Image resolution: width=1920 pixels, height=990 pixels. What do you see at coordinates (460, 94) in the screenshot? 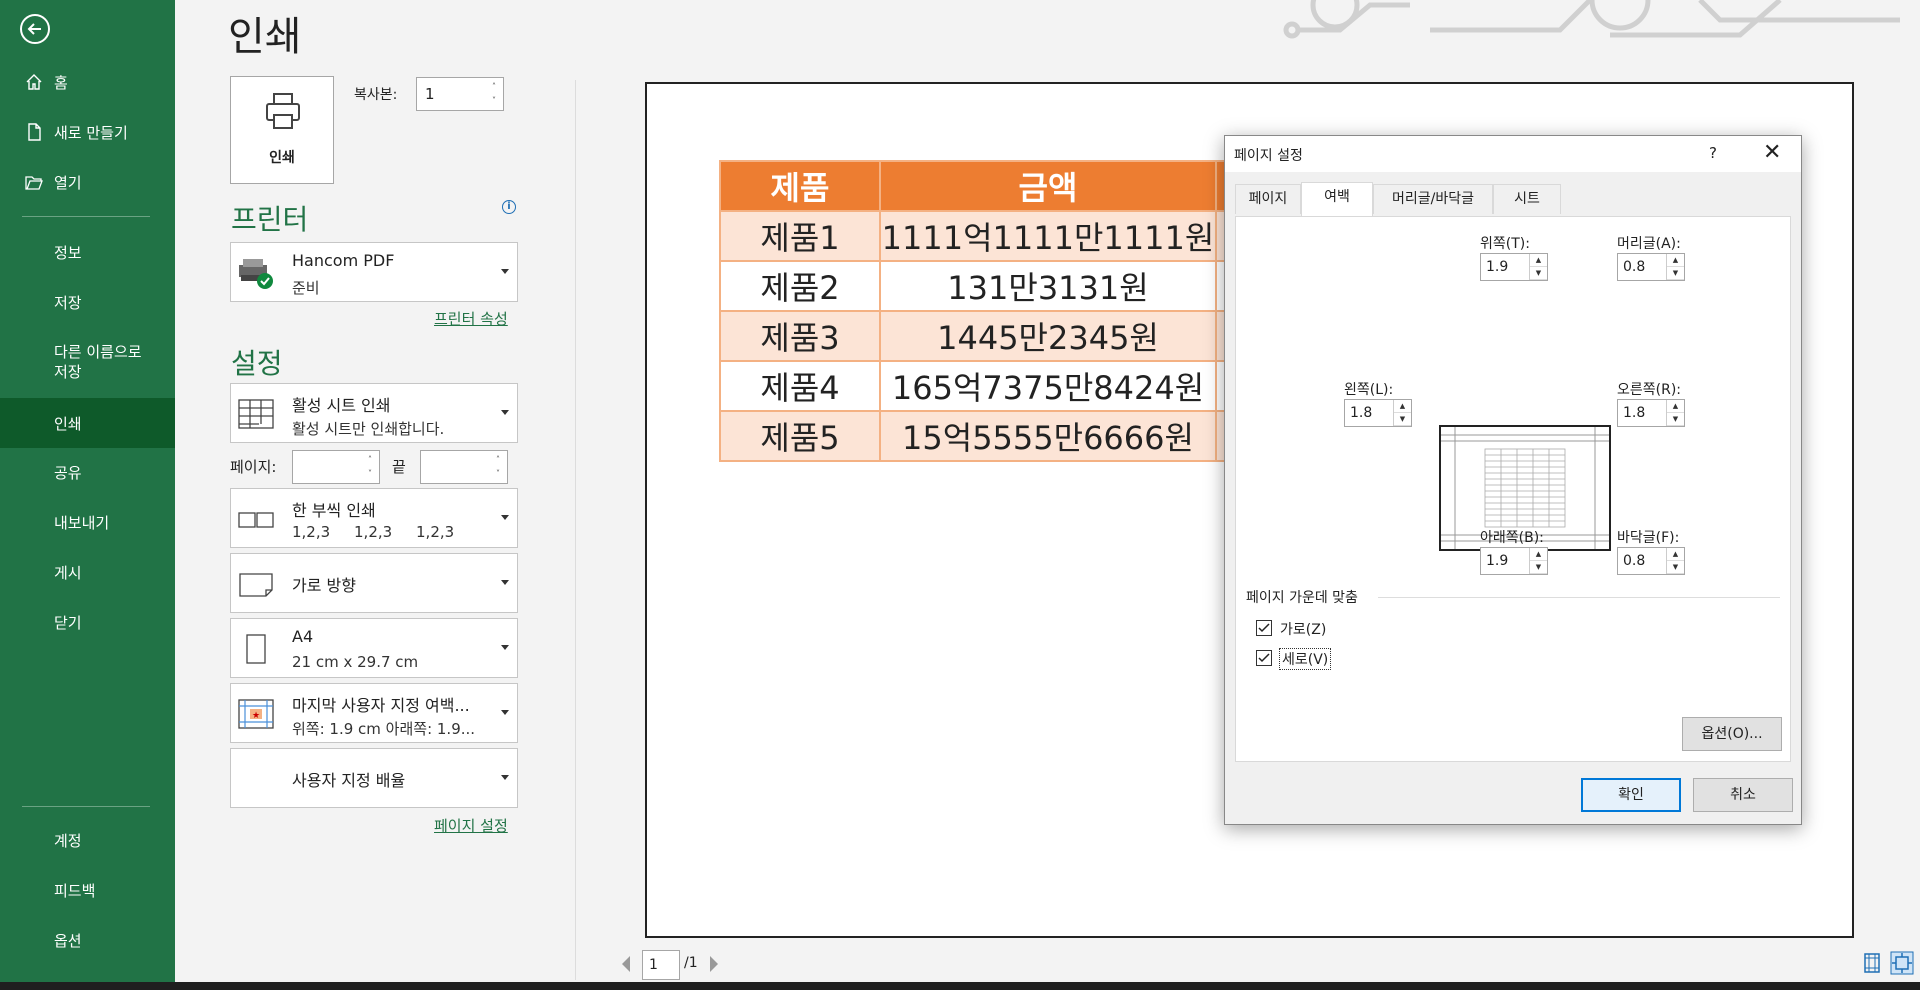
I see `copies-stepper: 1 ˄ ˅` at bounding box center [460, 94].